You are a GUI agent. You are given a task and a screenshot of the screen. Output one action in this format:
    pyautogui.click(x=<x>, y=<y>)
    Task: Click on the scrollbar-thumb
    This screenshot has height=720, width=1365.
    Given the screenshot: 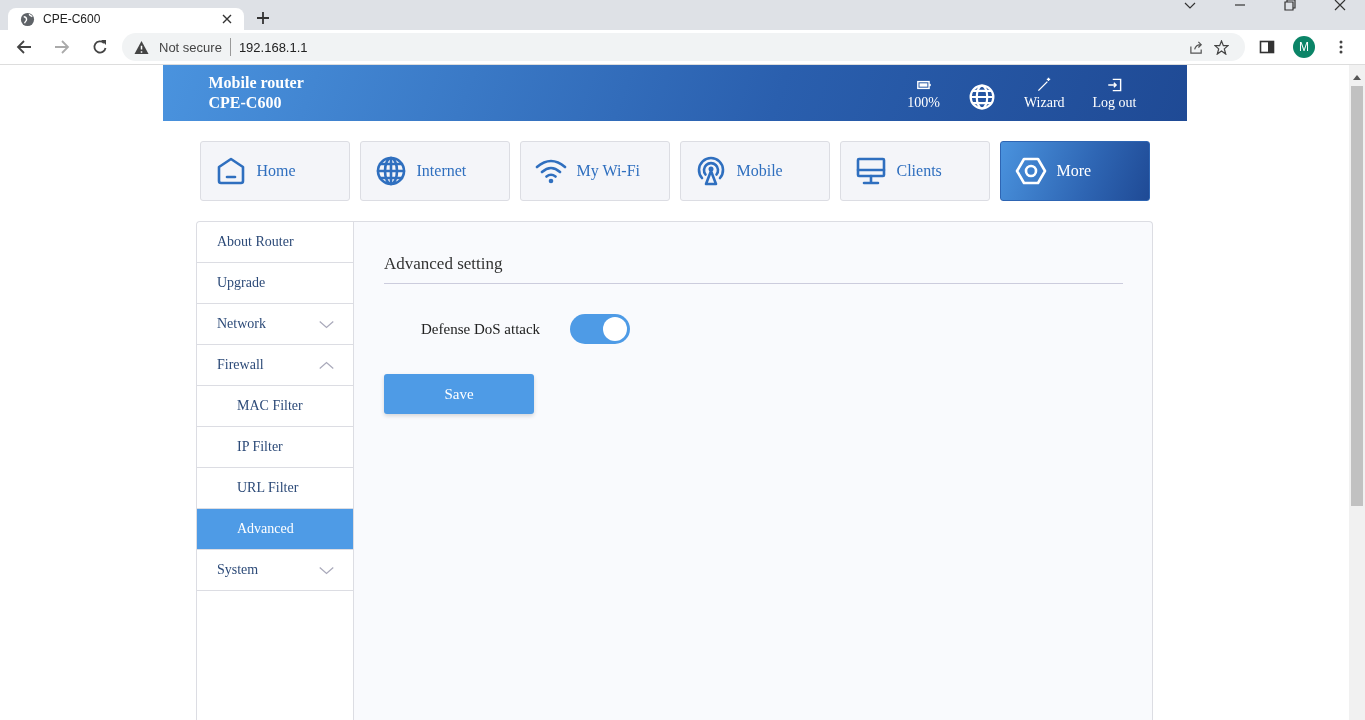 What is the action you would take?
    pyautogui.click(x=1357, y=296)
    